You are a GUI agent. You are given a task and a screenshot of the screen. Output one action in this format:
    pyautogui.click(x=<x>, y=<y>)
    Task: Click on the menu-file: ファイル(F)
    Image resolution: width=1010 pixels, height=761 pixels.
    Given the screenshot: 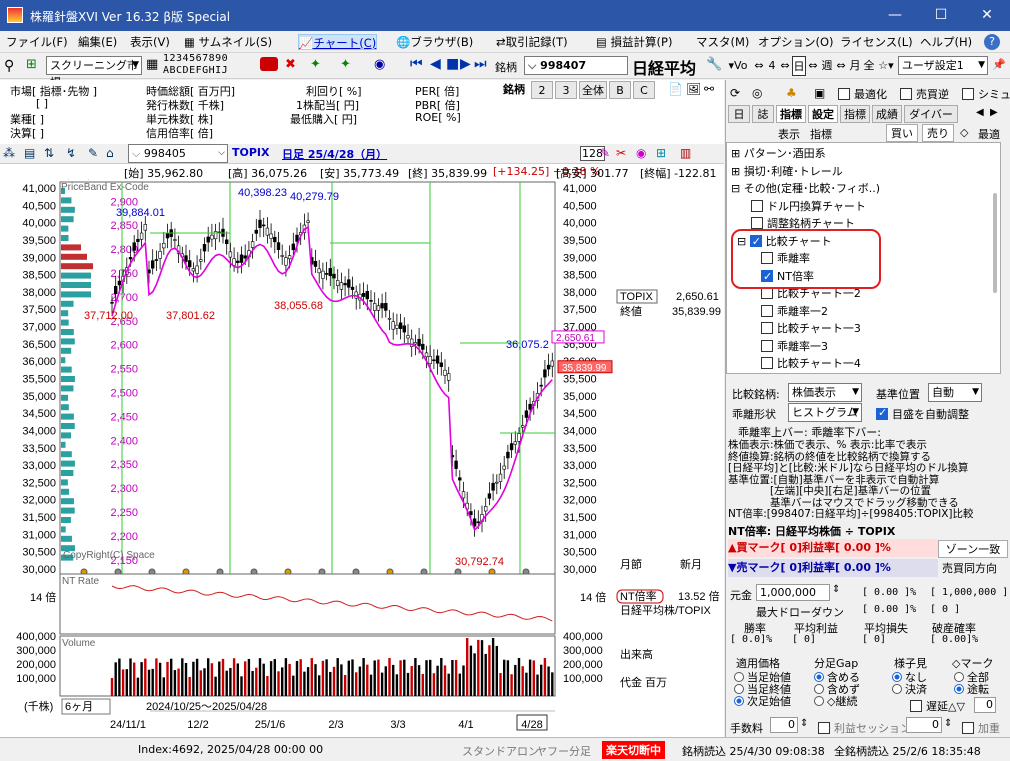 What is the action you would take?
    pyautogui.click(x=37, y=42)
    